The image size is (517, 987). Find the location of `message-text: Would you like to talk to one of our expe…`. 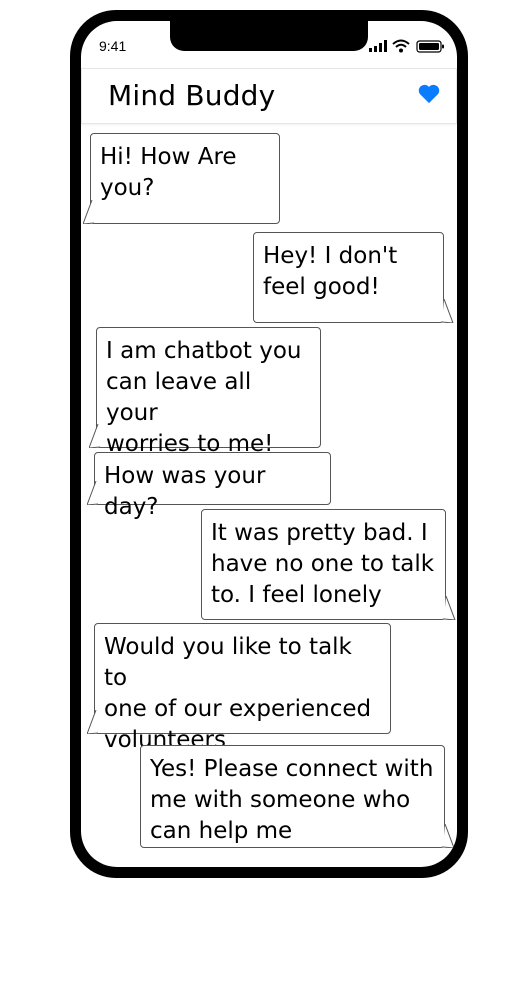

message-text: Would you like to talk to one of our expe… is located at coordinates (238, 693).